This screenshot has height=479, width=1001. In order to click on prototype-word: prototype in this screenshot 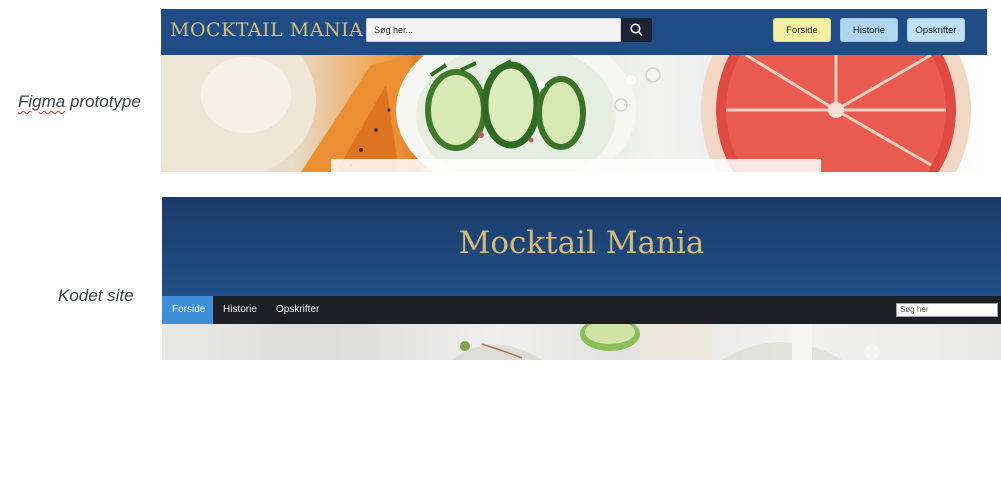, I will do `click(103, 101)`.